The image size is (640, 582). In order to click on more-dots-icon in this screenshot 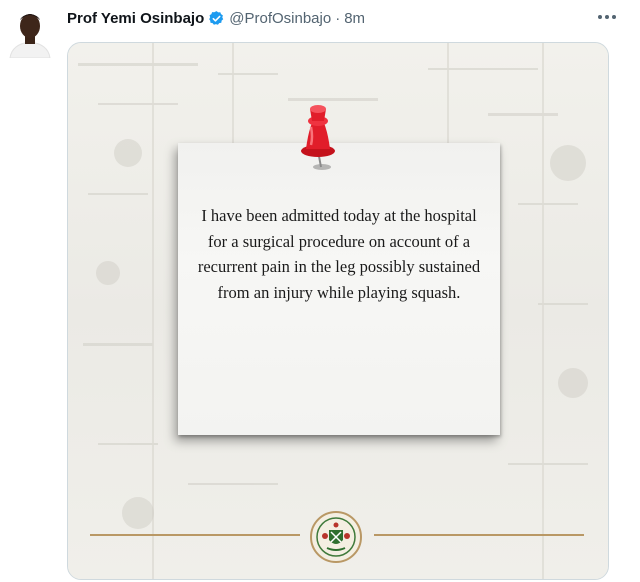, I will do `click(607, 17)`.